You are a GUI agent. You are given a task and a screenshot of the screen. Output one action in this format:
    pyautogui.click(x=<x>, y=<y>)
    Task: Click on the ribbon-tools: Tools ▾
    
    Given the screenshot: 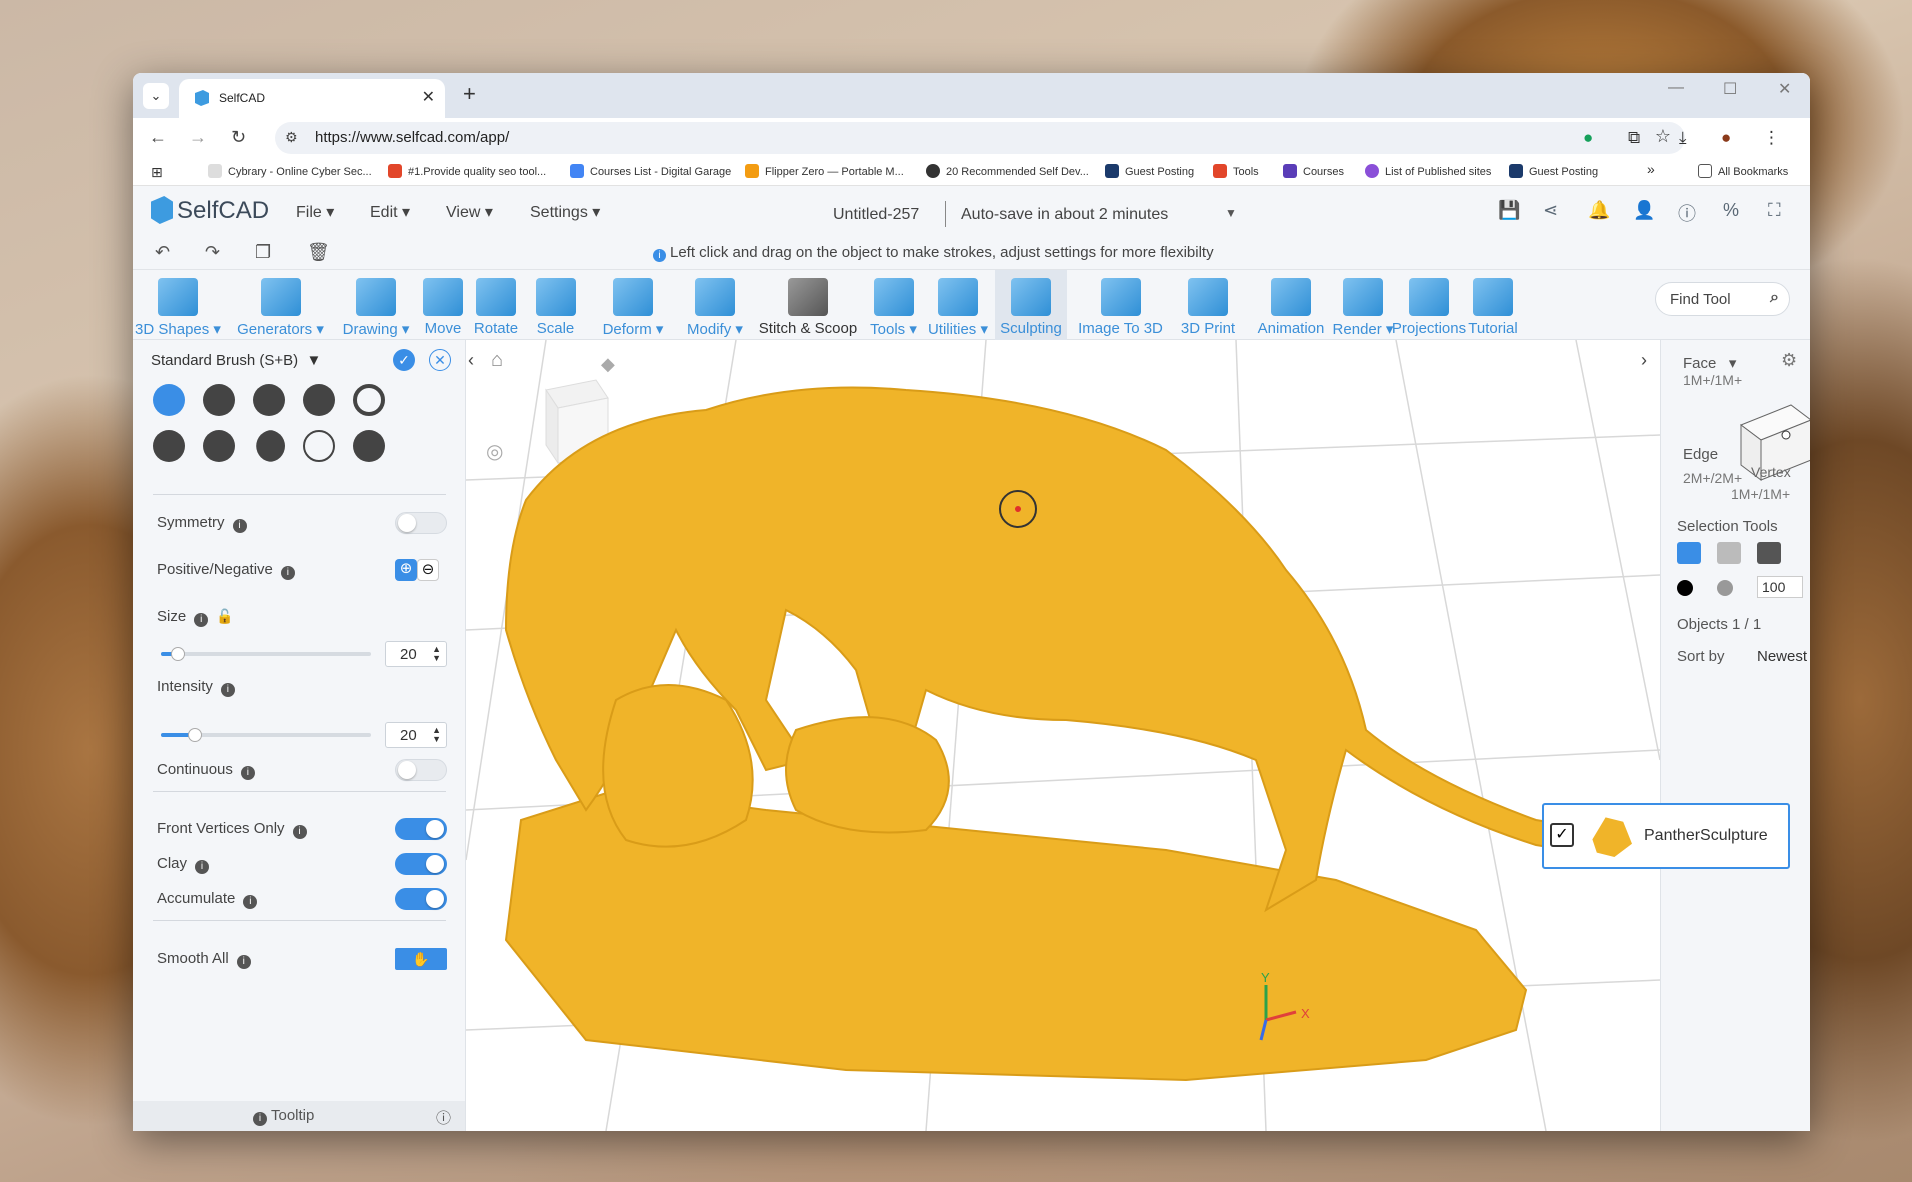 What is the action you would take?
    pyautogui.click(x=893, y=305)
    